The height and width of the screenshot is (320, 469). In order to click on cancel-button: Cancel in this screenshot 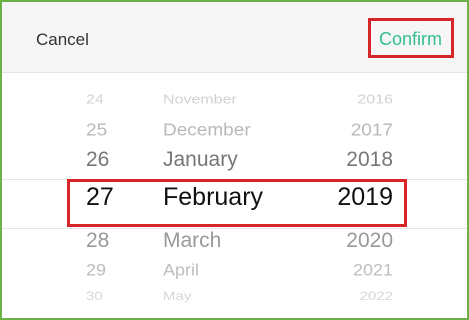, I will do `click(62, 40)`.